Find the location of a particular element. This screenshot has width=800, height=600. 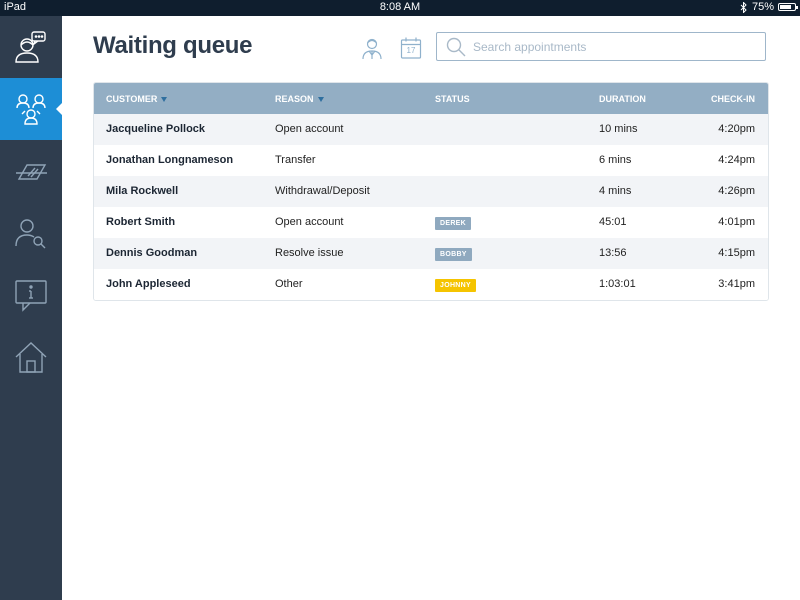

clock: 8:08 AM is located at coordinates (400, 7).